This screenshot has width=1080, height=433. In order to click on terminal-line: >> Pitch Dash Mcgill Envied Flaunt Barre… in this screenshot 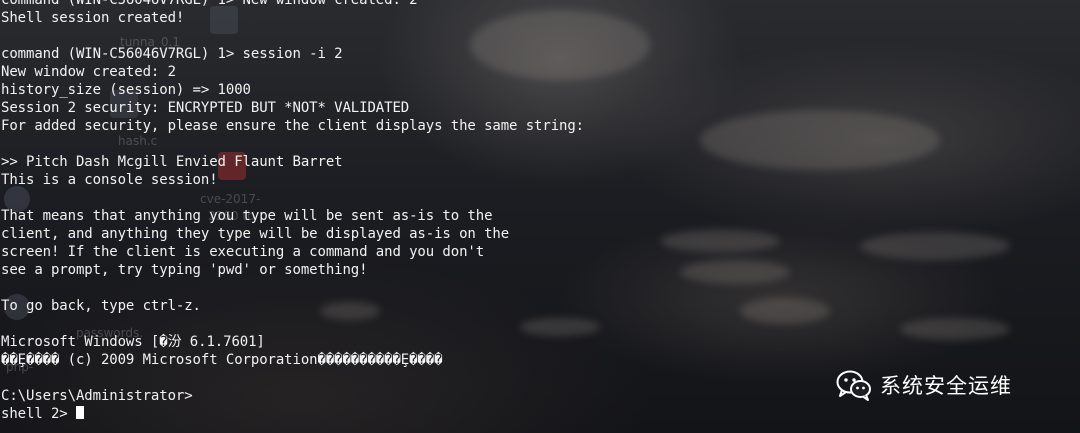, I will do `click(172, 162)`.